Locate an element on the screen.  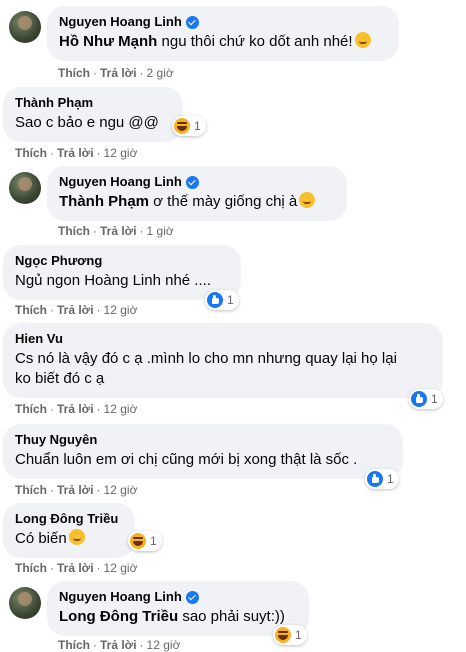
astonished-face-icon is located at coordinates (76, 537).